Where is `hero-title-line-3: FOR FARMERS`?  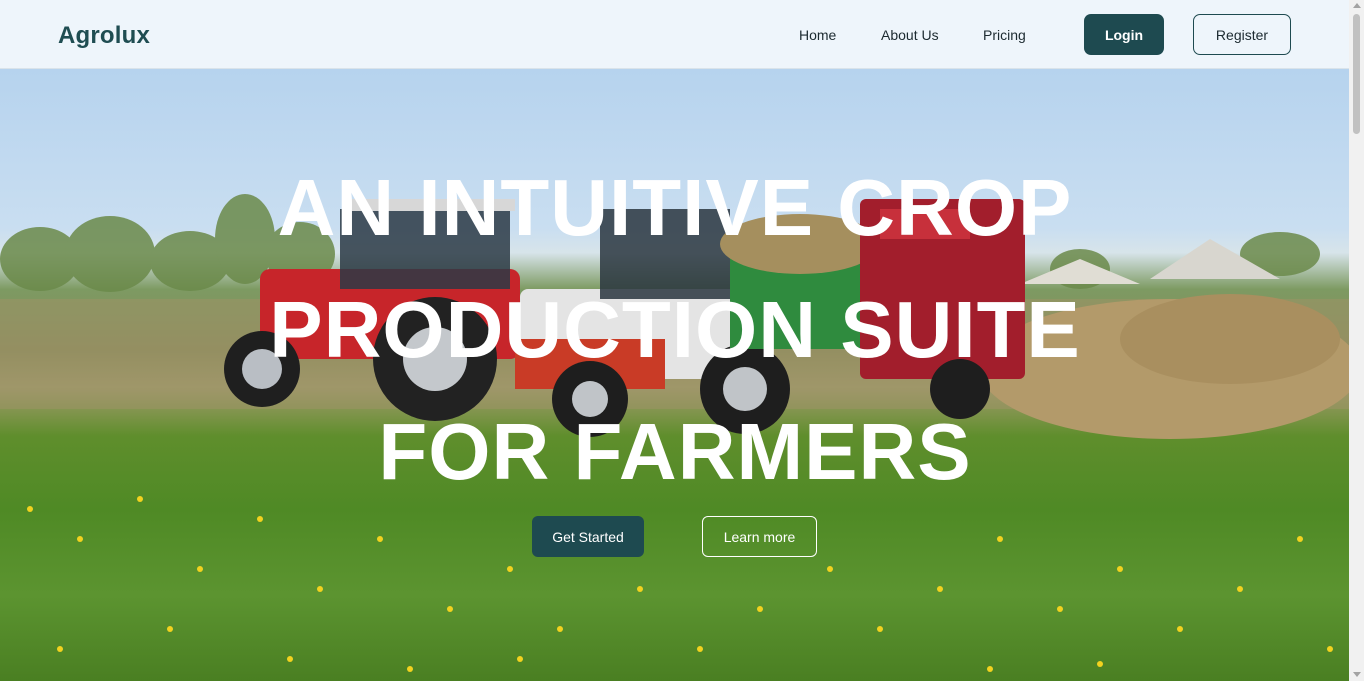 hero-title-line-3: FOR FARMERS is located at coordinates (675, 451).